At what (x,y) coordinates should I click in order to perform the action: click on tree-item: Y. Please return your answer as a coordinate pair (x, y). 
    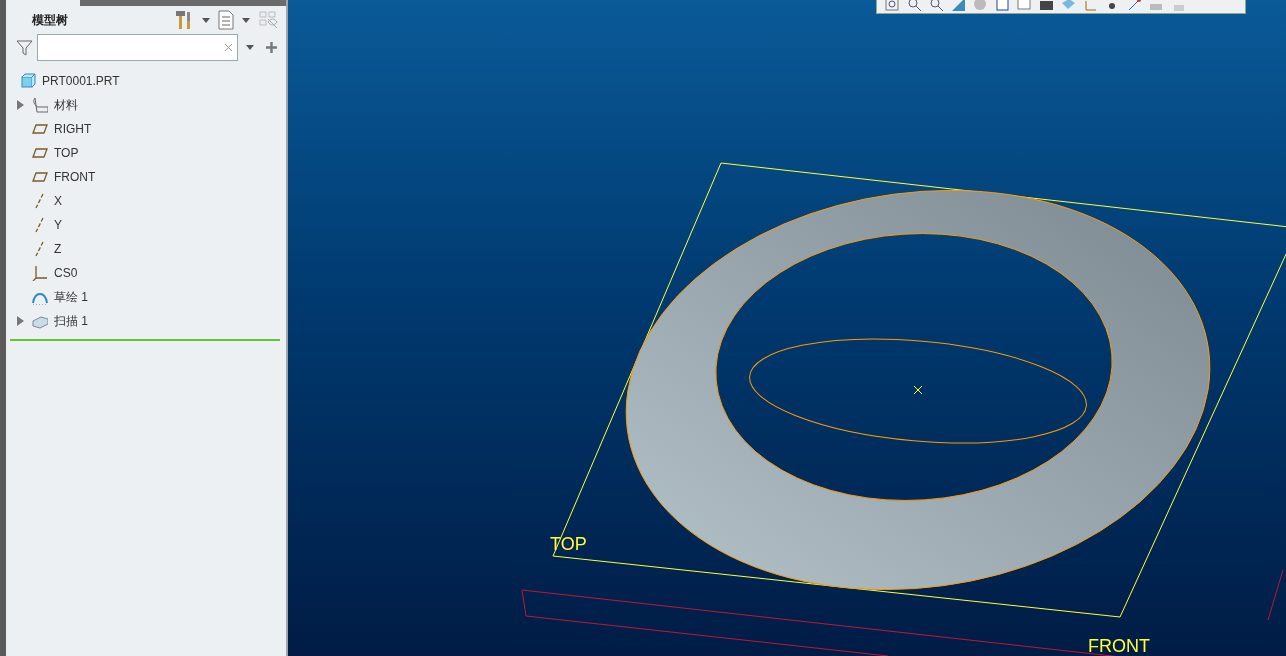
    Looking at the image, I should click on (146, 225).